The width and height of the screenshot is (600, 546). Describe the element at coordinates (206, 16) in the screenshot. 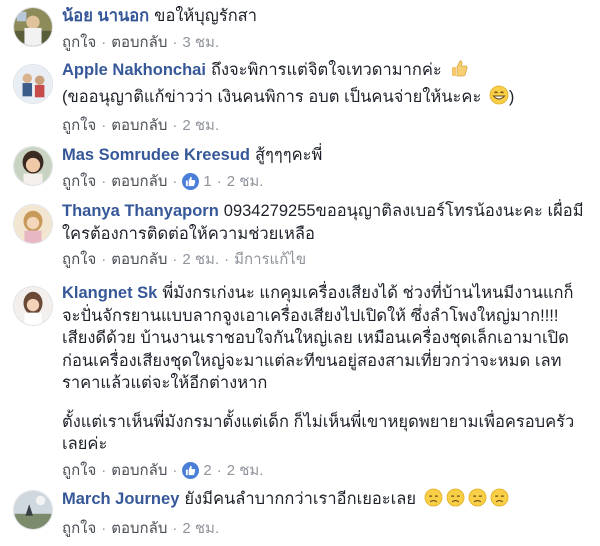

I see `comment-message: ขอให้บุญรักสา` at that location.